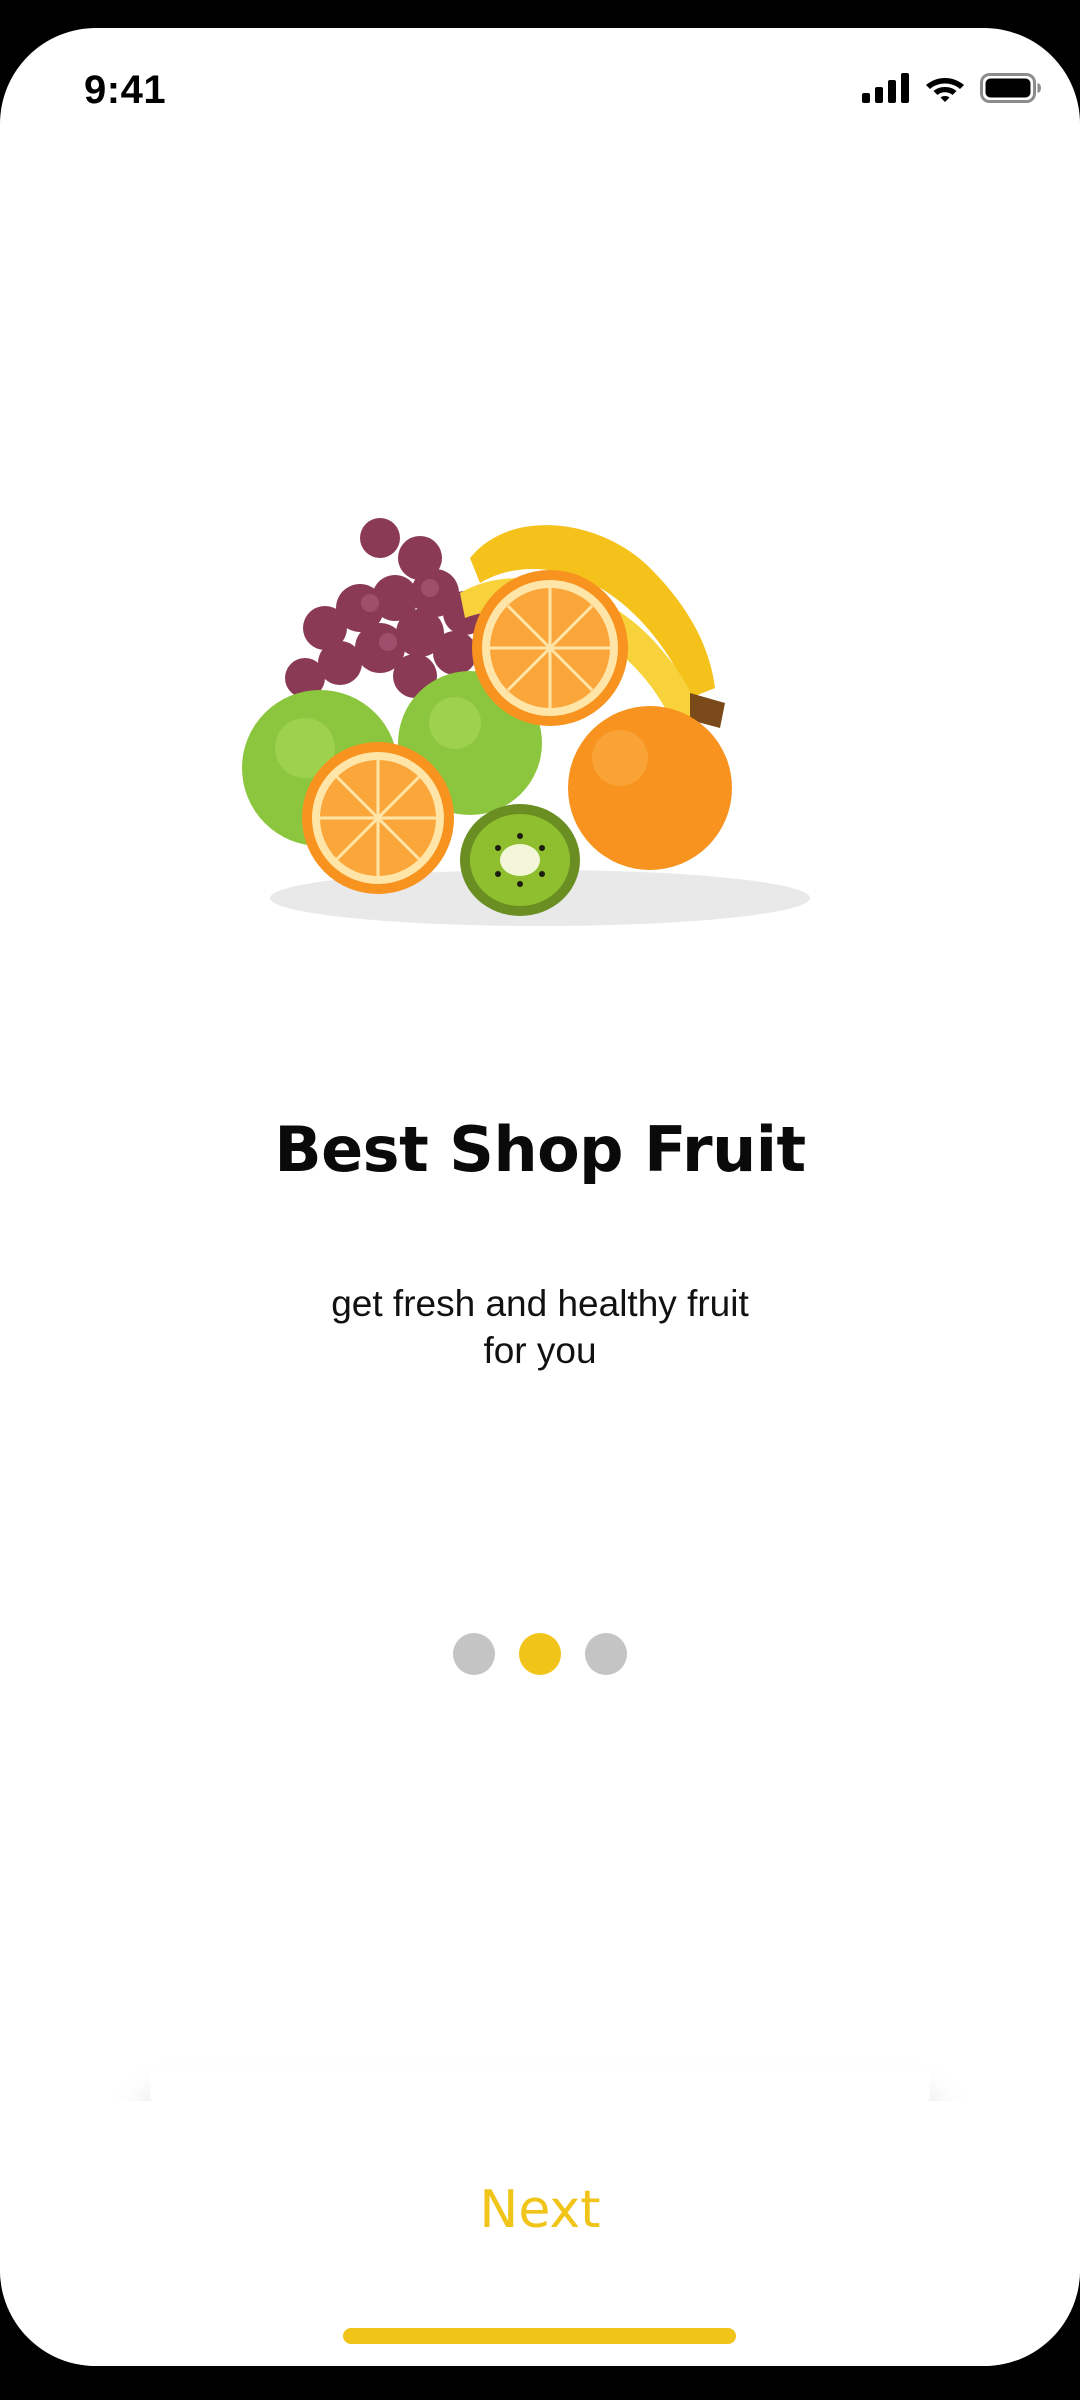  What do you see at coordinates (540, 2210) in the screenshot?
I see `next-button: Next` at bounding box center [540, 2210].